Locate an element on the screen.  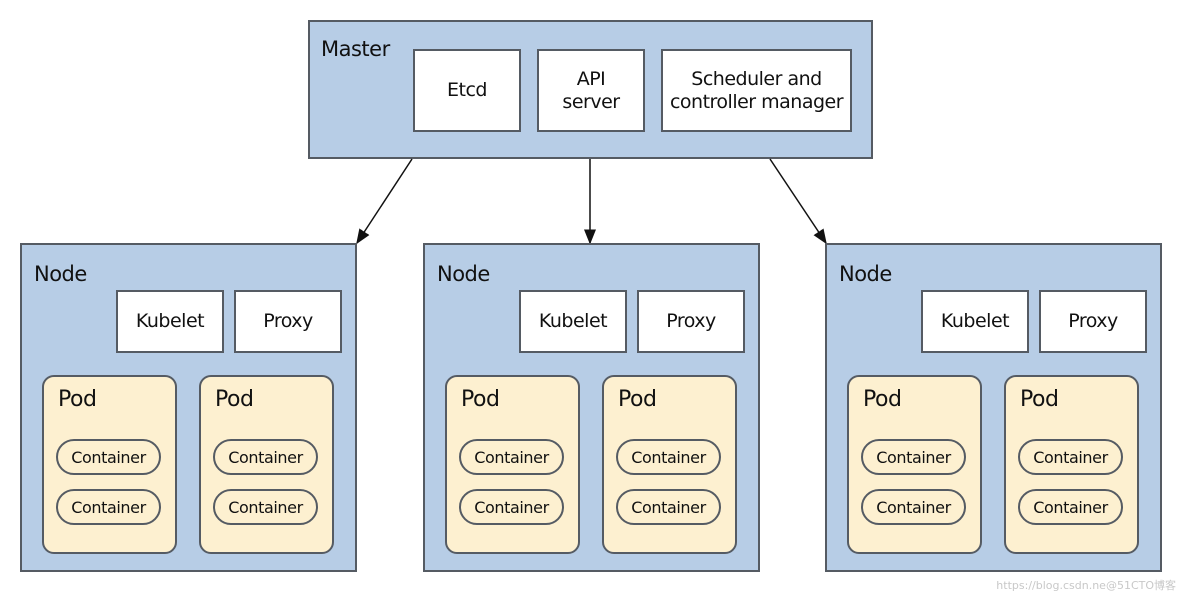
watermark: https://blog.csdn.ne@51CTO博客 is located at coordinates (1086, 585).